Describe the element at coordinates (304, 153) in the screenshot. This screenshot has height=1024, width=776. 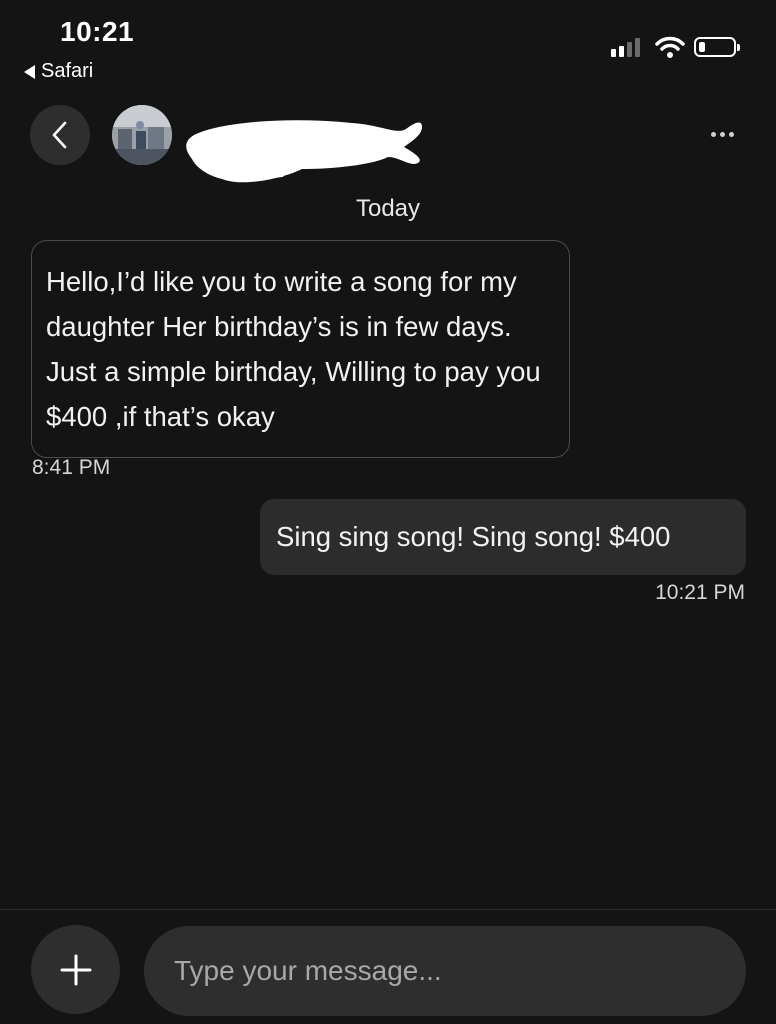
I see `contact-name-redacted` at that location.